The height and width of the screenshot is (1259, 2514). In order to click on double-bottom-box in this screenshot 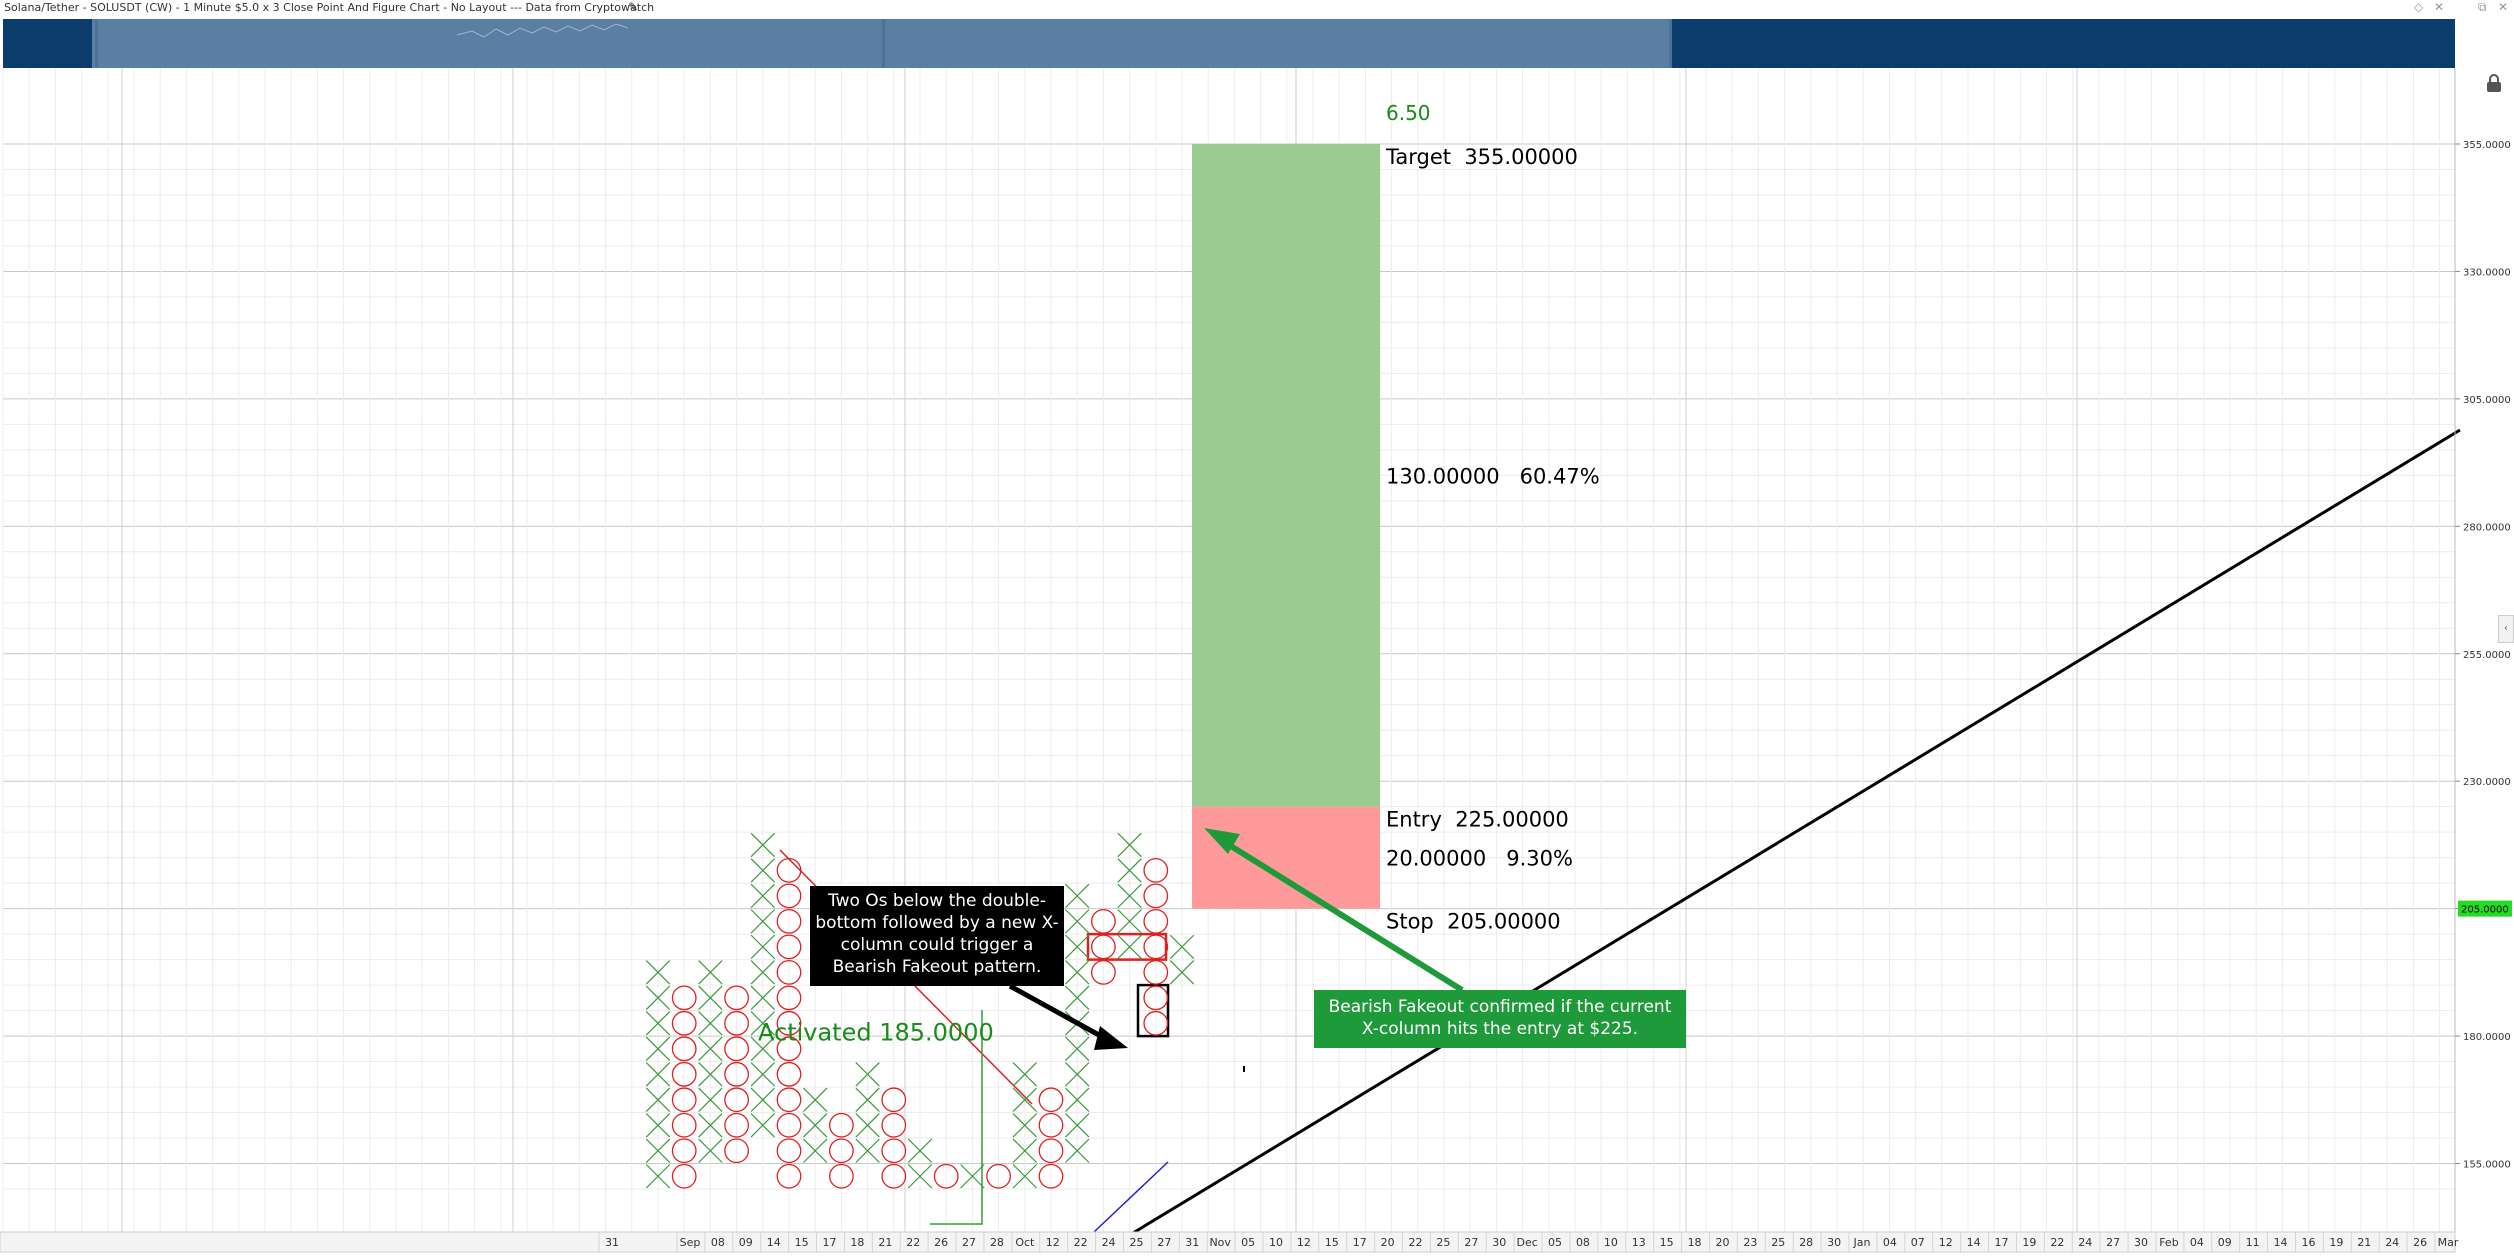, I will do `click(1127, 946)`.